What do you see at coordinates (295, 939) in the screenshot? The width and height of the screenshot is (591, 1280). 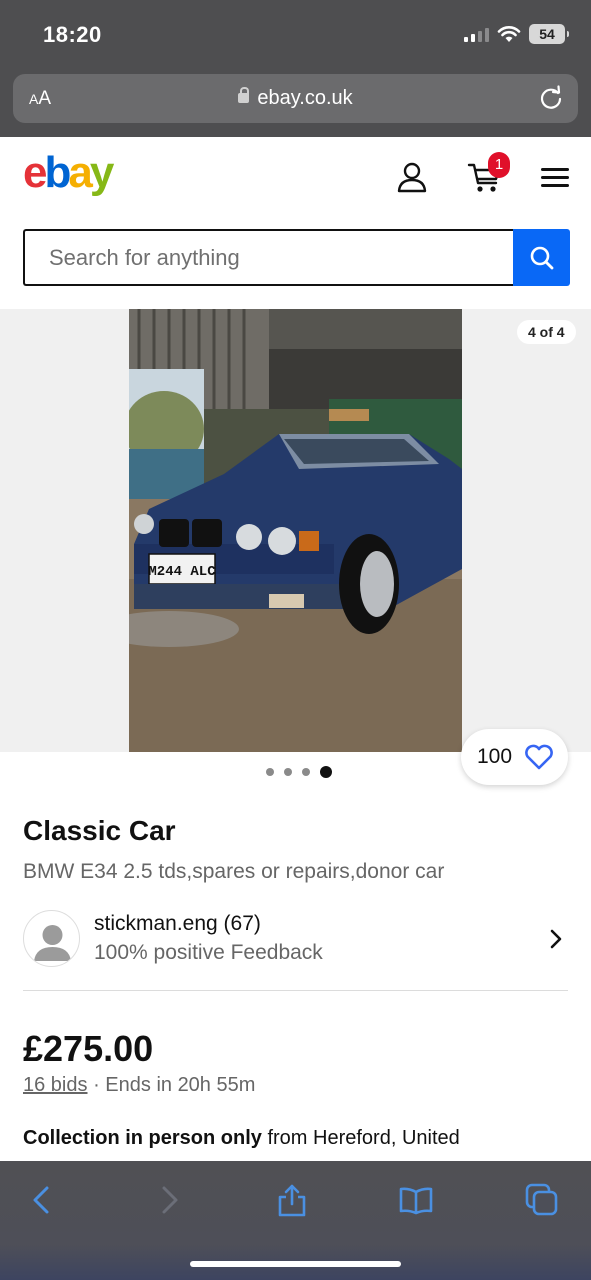 I see `seller-info-row: stickman.eng (67) 100% positive Feedback` at bounding box center [295, 939].